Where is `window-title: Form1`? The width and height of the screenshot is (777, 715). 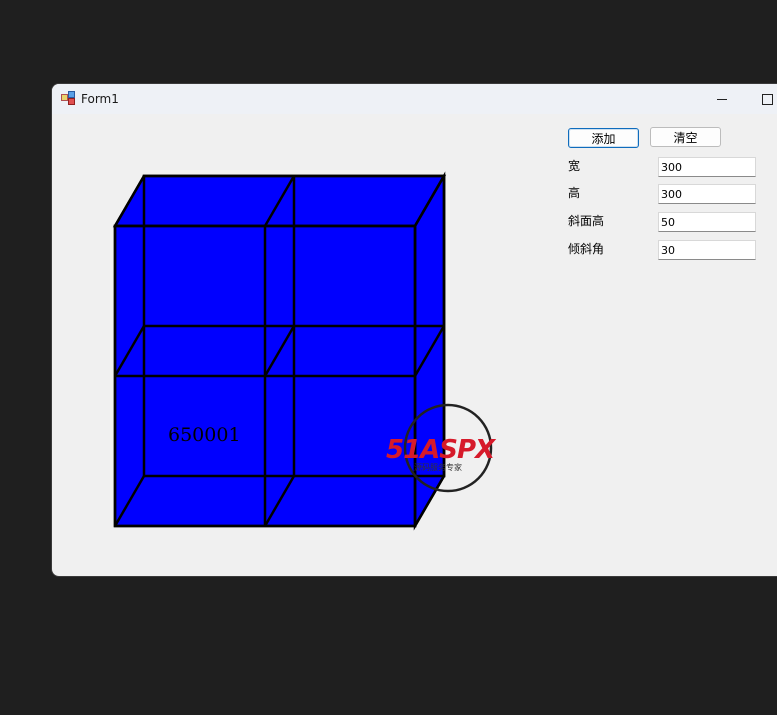 window-title: Form1 is located at coordinates (100, 99).